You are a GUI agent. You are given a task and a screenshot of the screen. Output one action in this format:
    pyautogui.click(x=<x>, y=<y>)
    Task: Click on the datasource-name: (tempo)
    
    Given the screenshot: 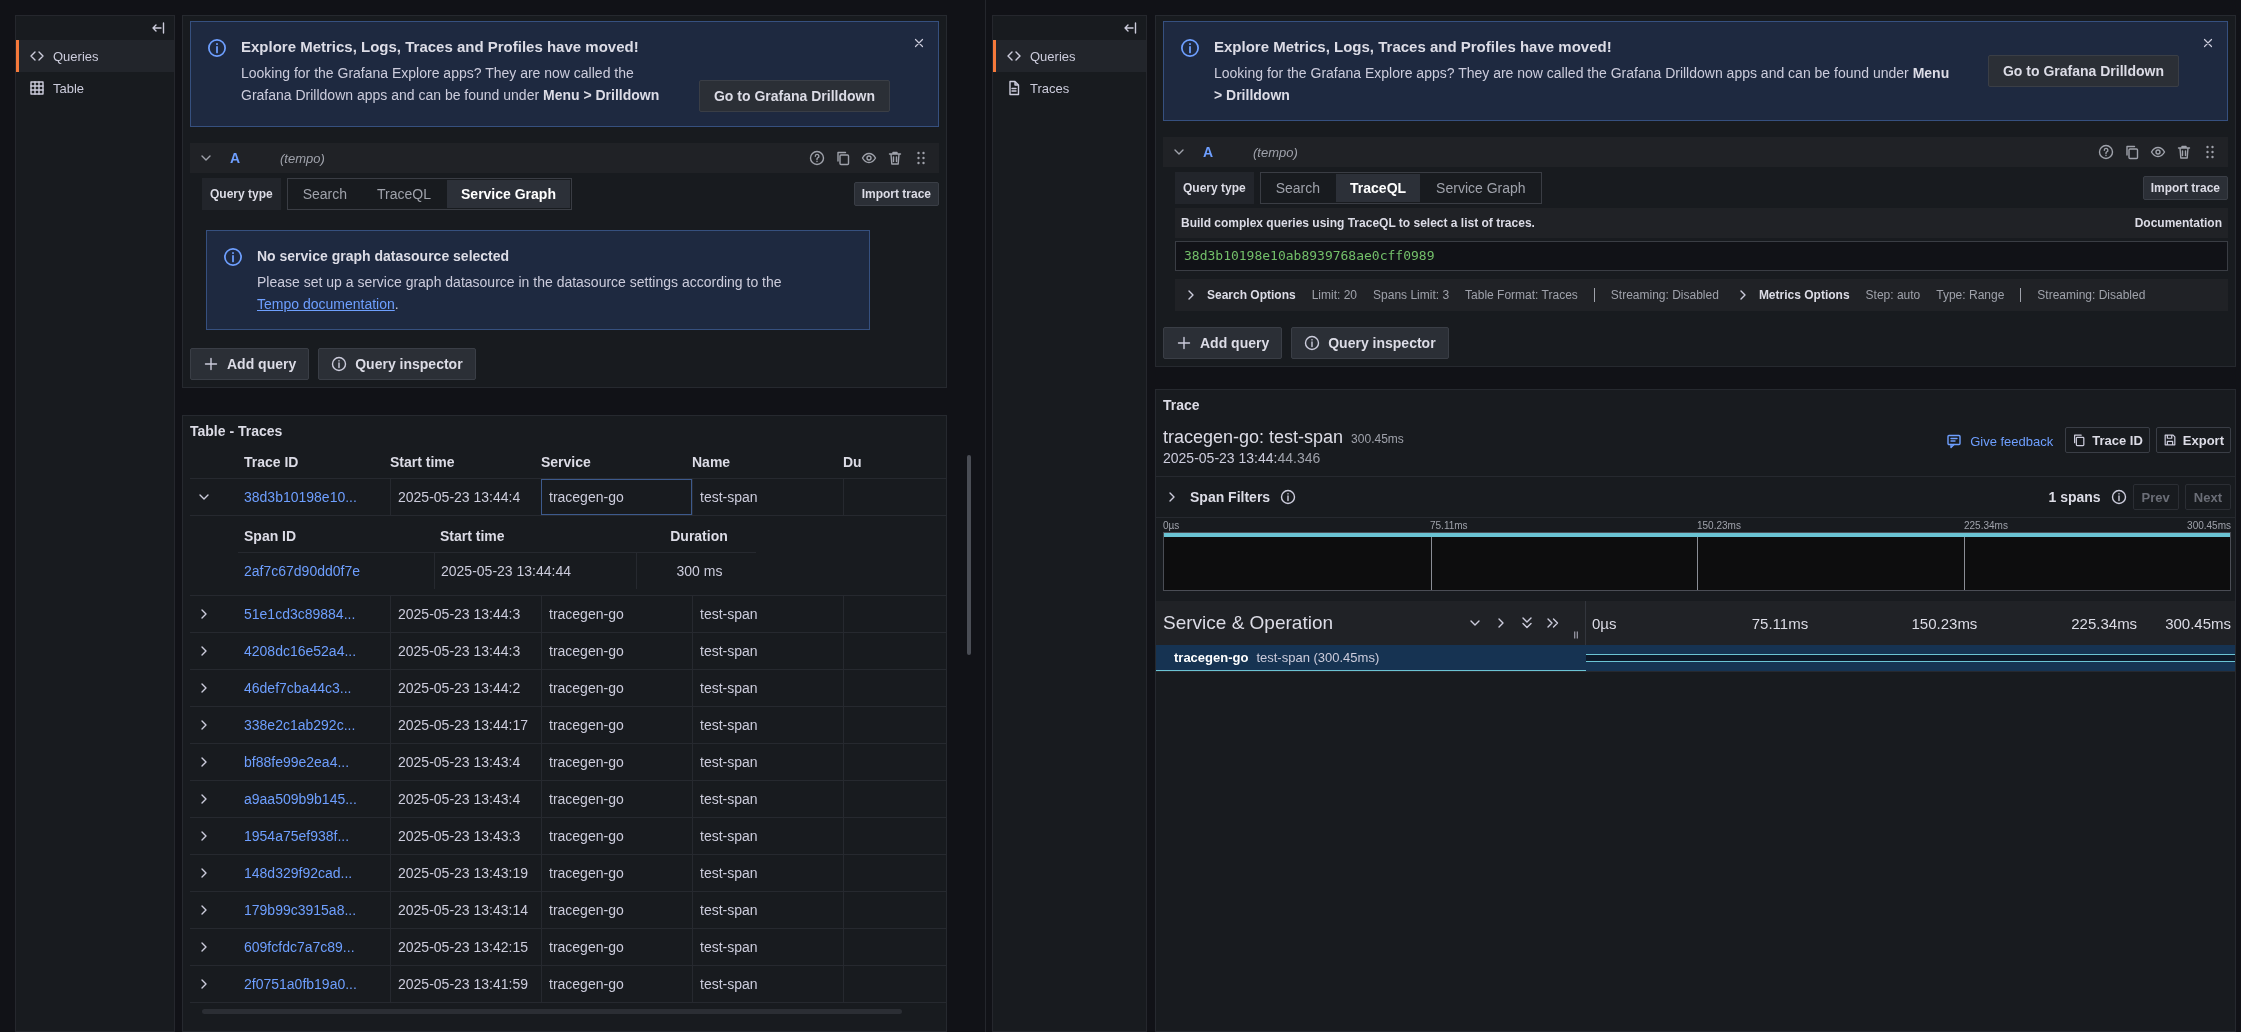 What is the action you would take?
    pyautogui.click(x=1275, y=152)
    